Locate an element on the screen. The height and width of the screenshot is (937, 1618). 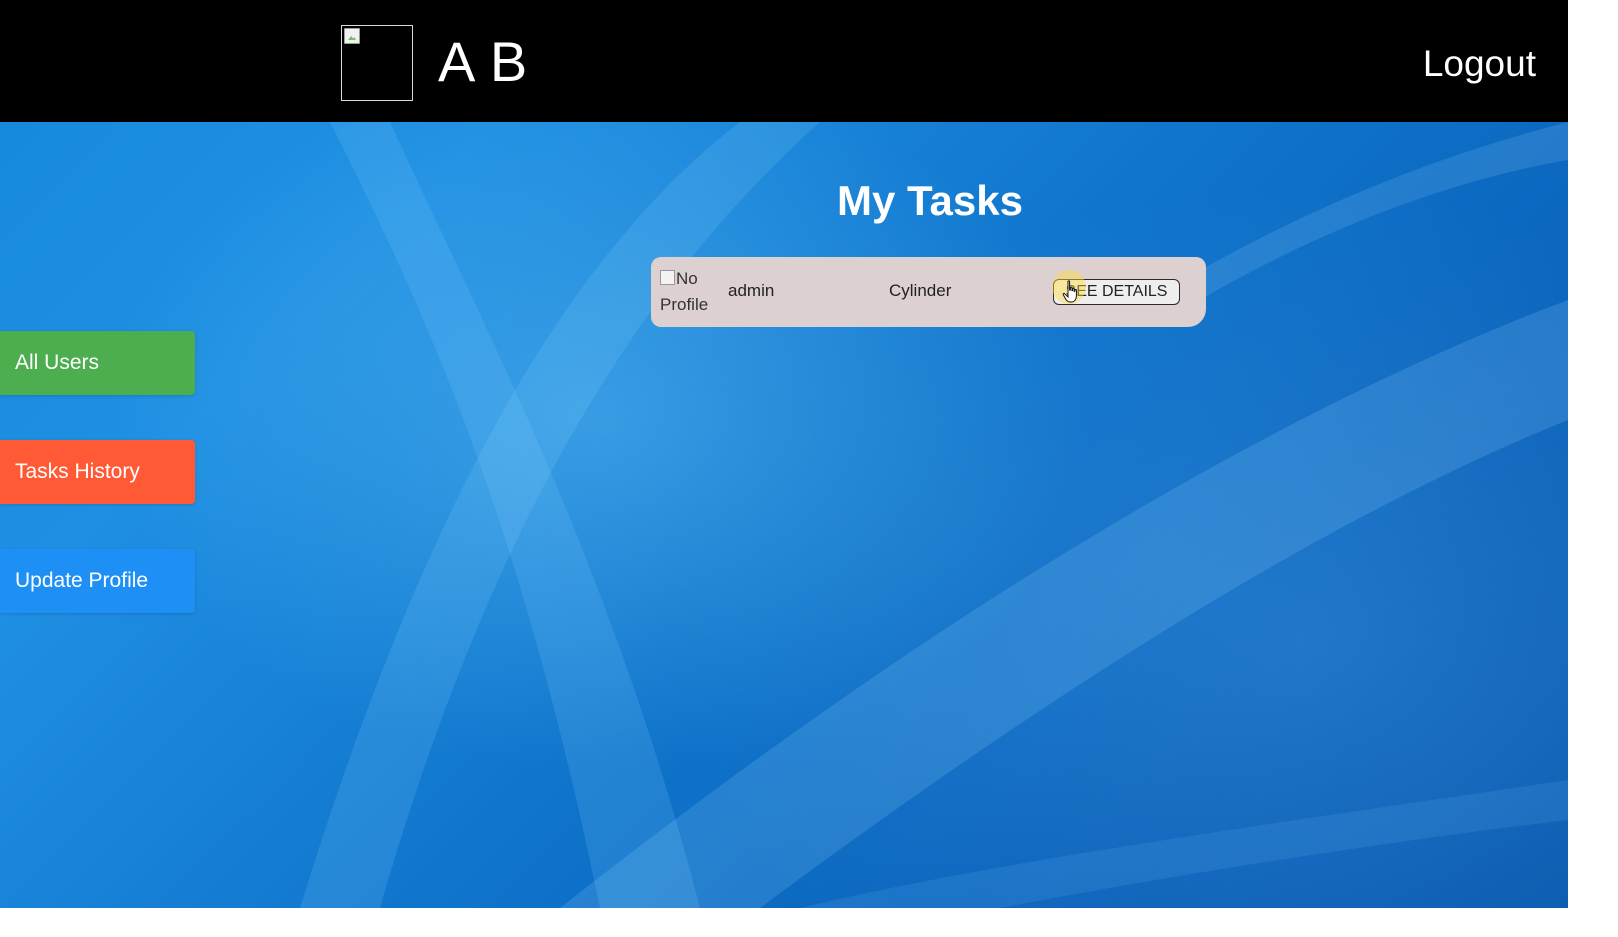
see-details-button: SEE DETAILS is located at coordinates (1116, 292).